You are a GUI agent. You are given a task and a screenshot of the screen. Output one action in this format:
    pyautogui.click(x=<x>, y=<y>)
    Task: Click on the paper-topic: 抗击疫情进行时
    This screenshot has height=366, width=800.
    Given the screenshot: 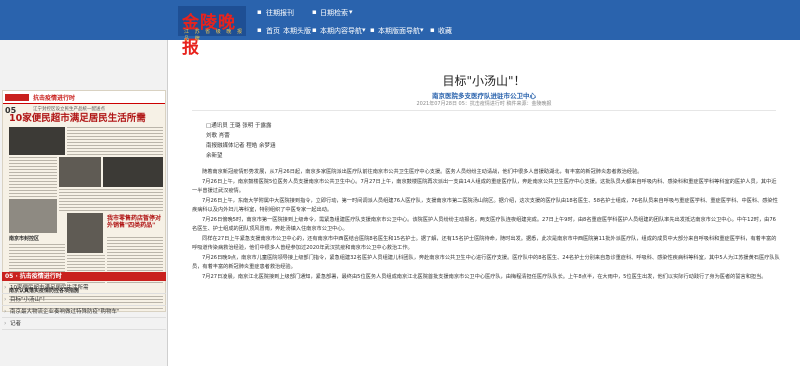 What is the action you would take?
    pyautogui.click(x=54, y=98)
    